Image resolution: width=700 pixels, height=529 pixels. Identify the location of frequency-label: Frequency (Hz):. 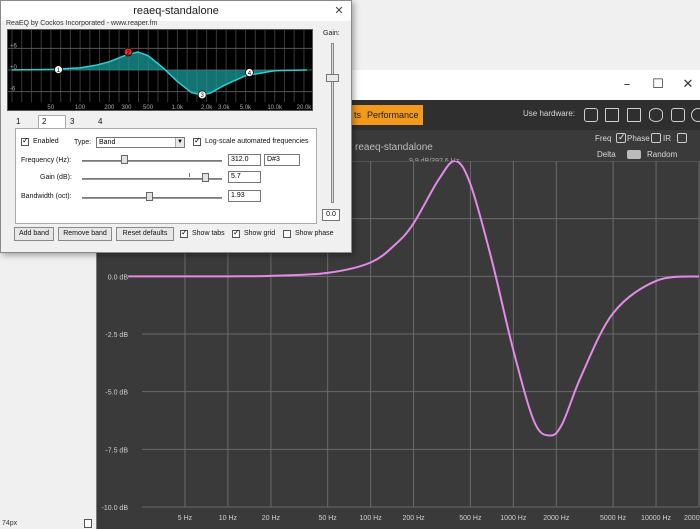
(46, 160).